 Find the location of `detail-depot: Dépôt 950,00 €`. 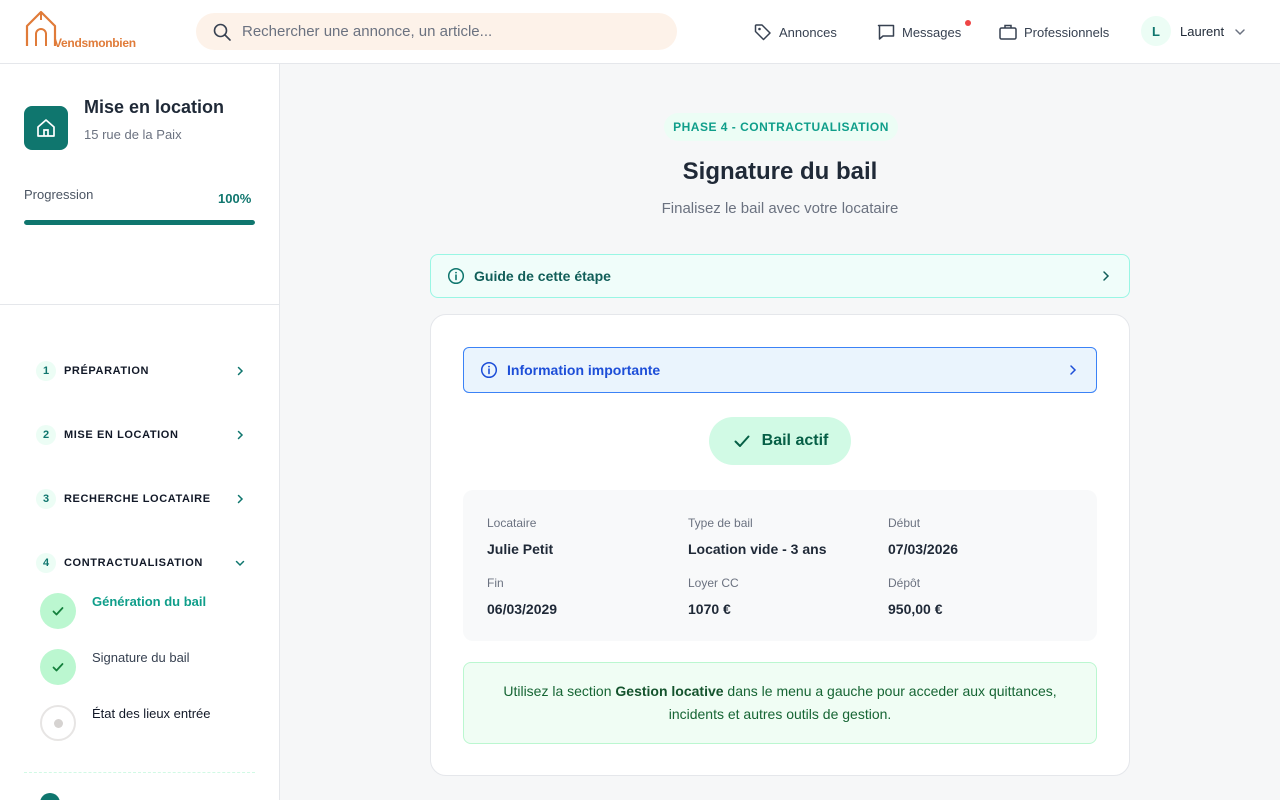

detail-depot: Dépôt 950,00 € is located at coordinates (978, 596).